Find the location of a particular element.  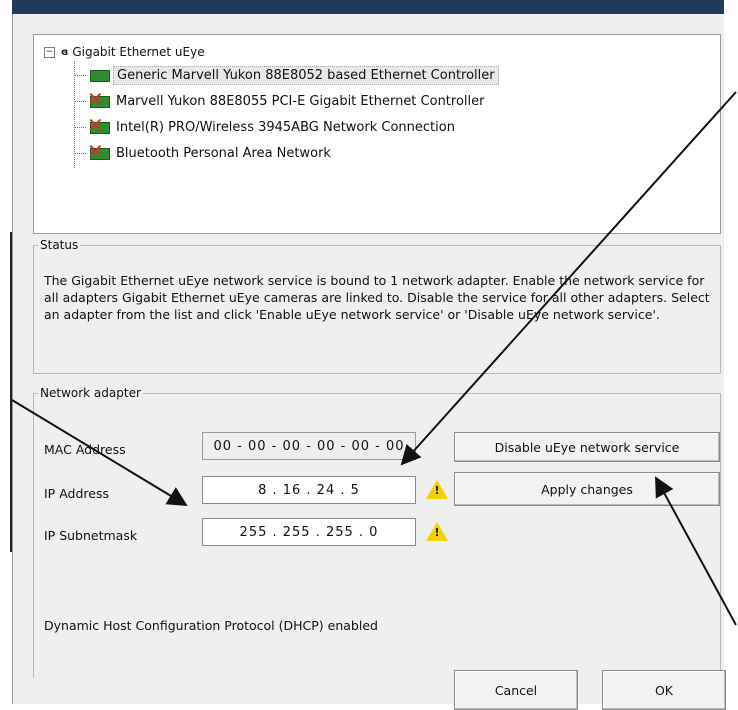

ip-address-input: 8 . 16 . 24 . 5 is located at coordinates (309, 490).